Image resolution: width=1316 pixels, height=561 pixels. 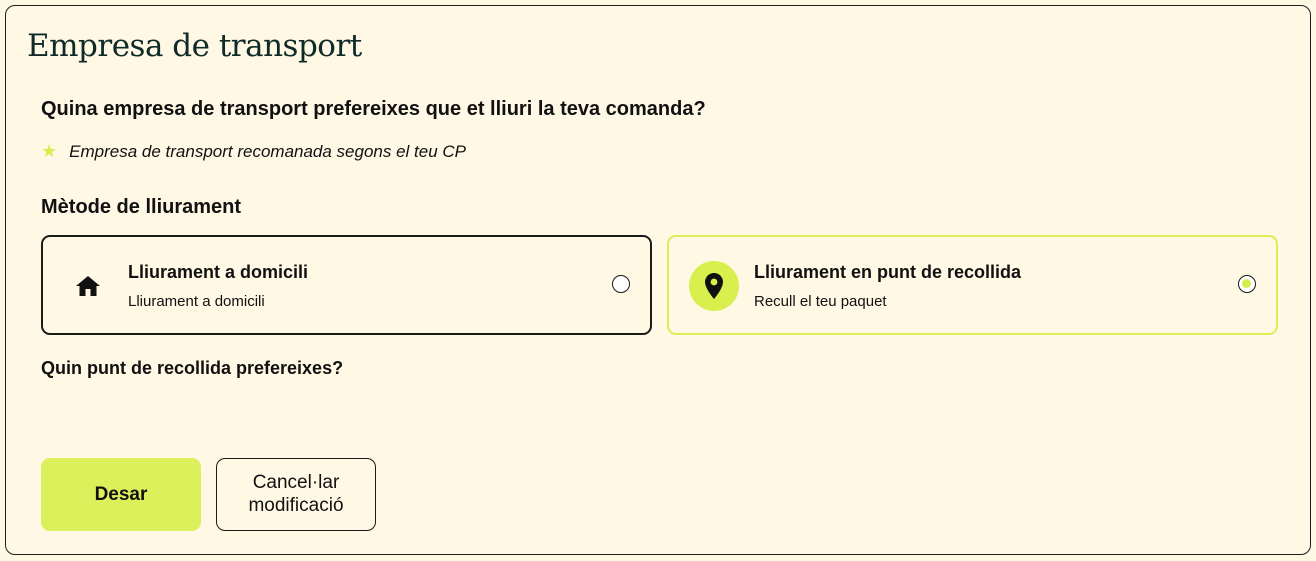 What do you see at coordinates (218, 272) in the screenshot?
I see `option-home-title: Lliurament a domicili` at bounding box center [218, 272].